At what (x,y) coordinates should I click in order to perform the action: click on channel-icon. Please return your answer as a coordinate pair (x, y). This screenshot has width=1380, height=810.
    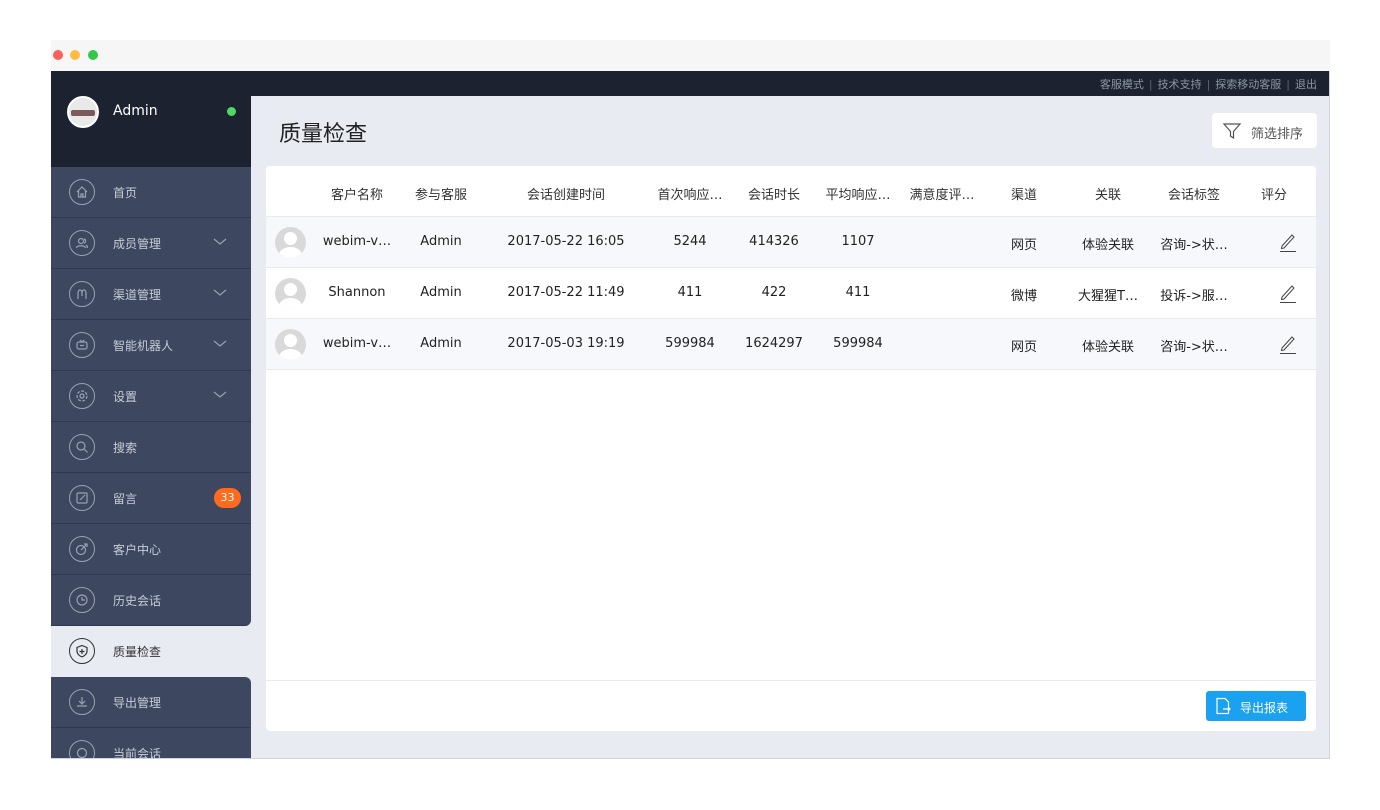
    Looking at the image, I should click on (82, 294).